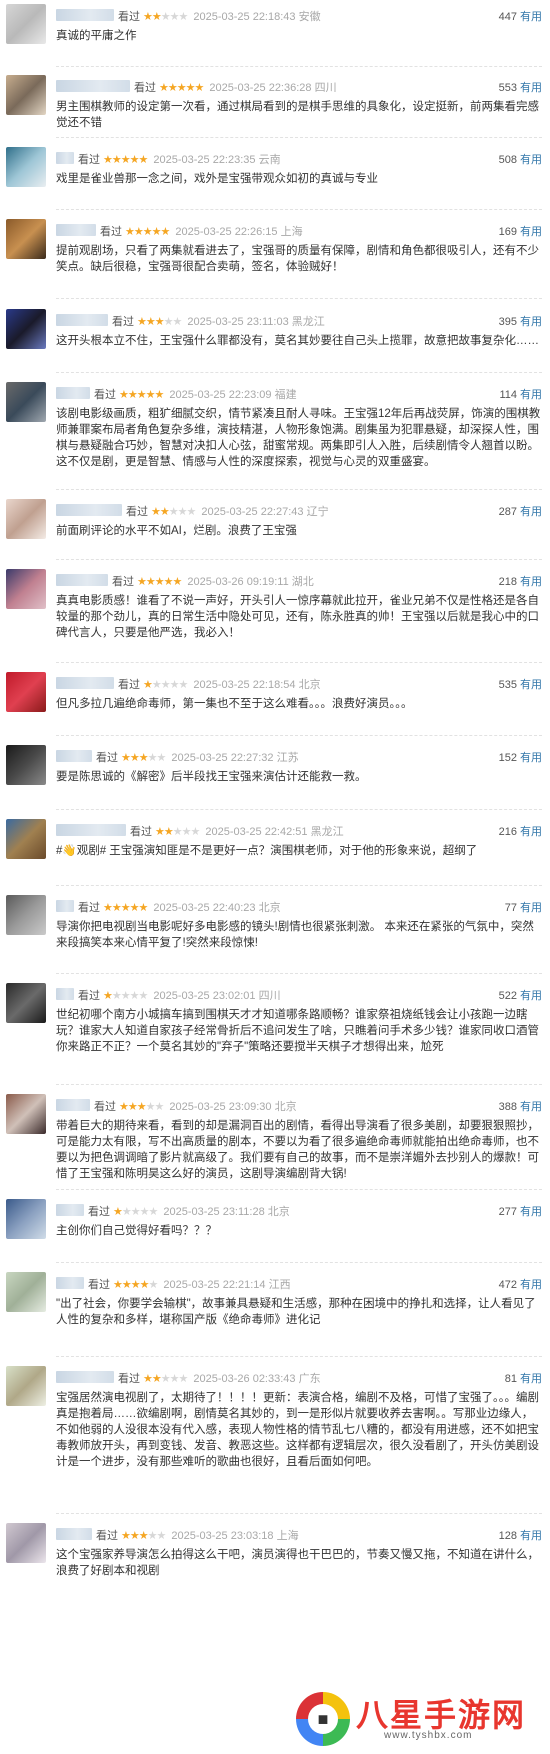 The height and width of the screenshot is (1754, 550). I want to click on useful-votes: 128 有用, so click(520, 1536).